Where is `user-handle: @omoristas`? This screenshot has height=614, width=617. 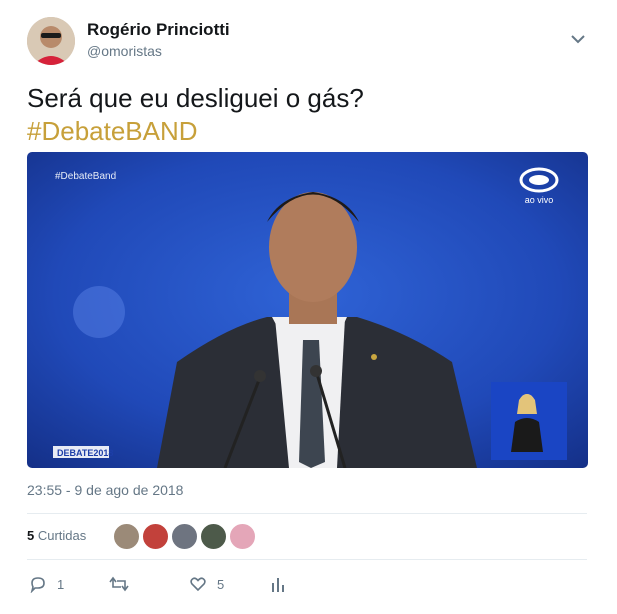 user-handle: @omoristas is located at coordinates (124, 51).